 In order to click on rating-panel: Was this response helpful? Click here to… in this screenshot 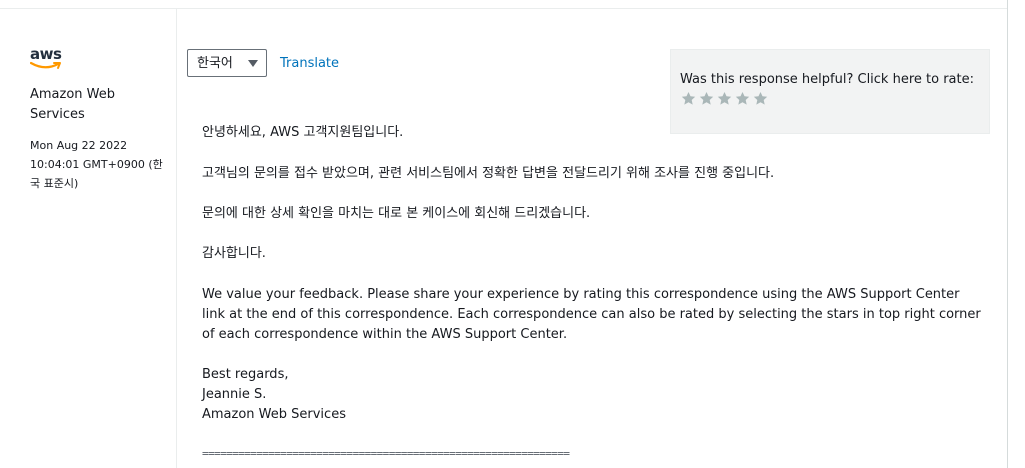, I will do `click(830, 91)`.